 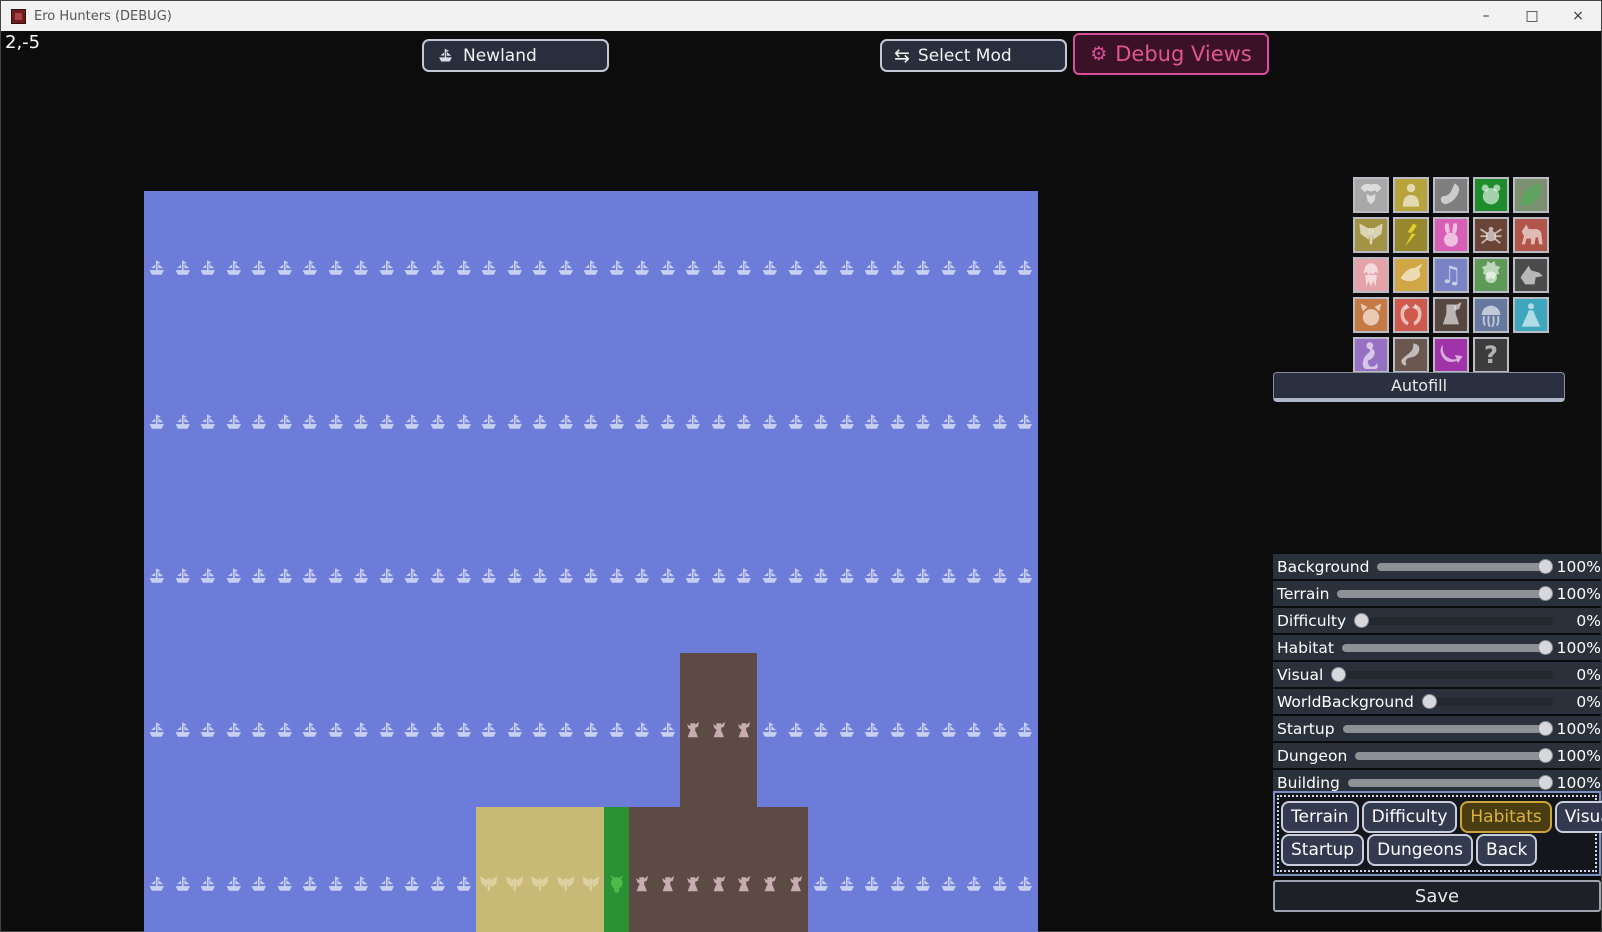 What do you see at coordinates (1451, 355) in the screenshot?
I see `palette-icon-imp-tail` at bounding box center [1451, 355].